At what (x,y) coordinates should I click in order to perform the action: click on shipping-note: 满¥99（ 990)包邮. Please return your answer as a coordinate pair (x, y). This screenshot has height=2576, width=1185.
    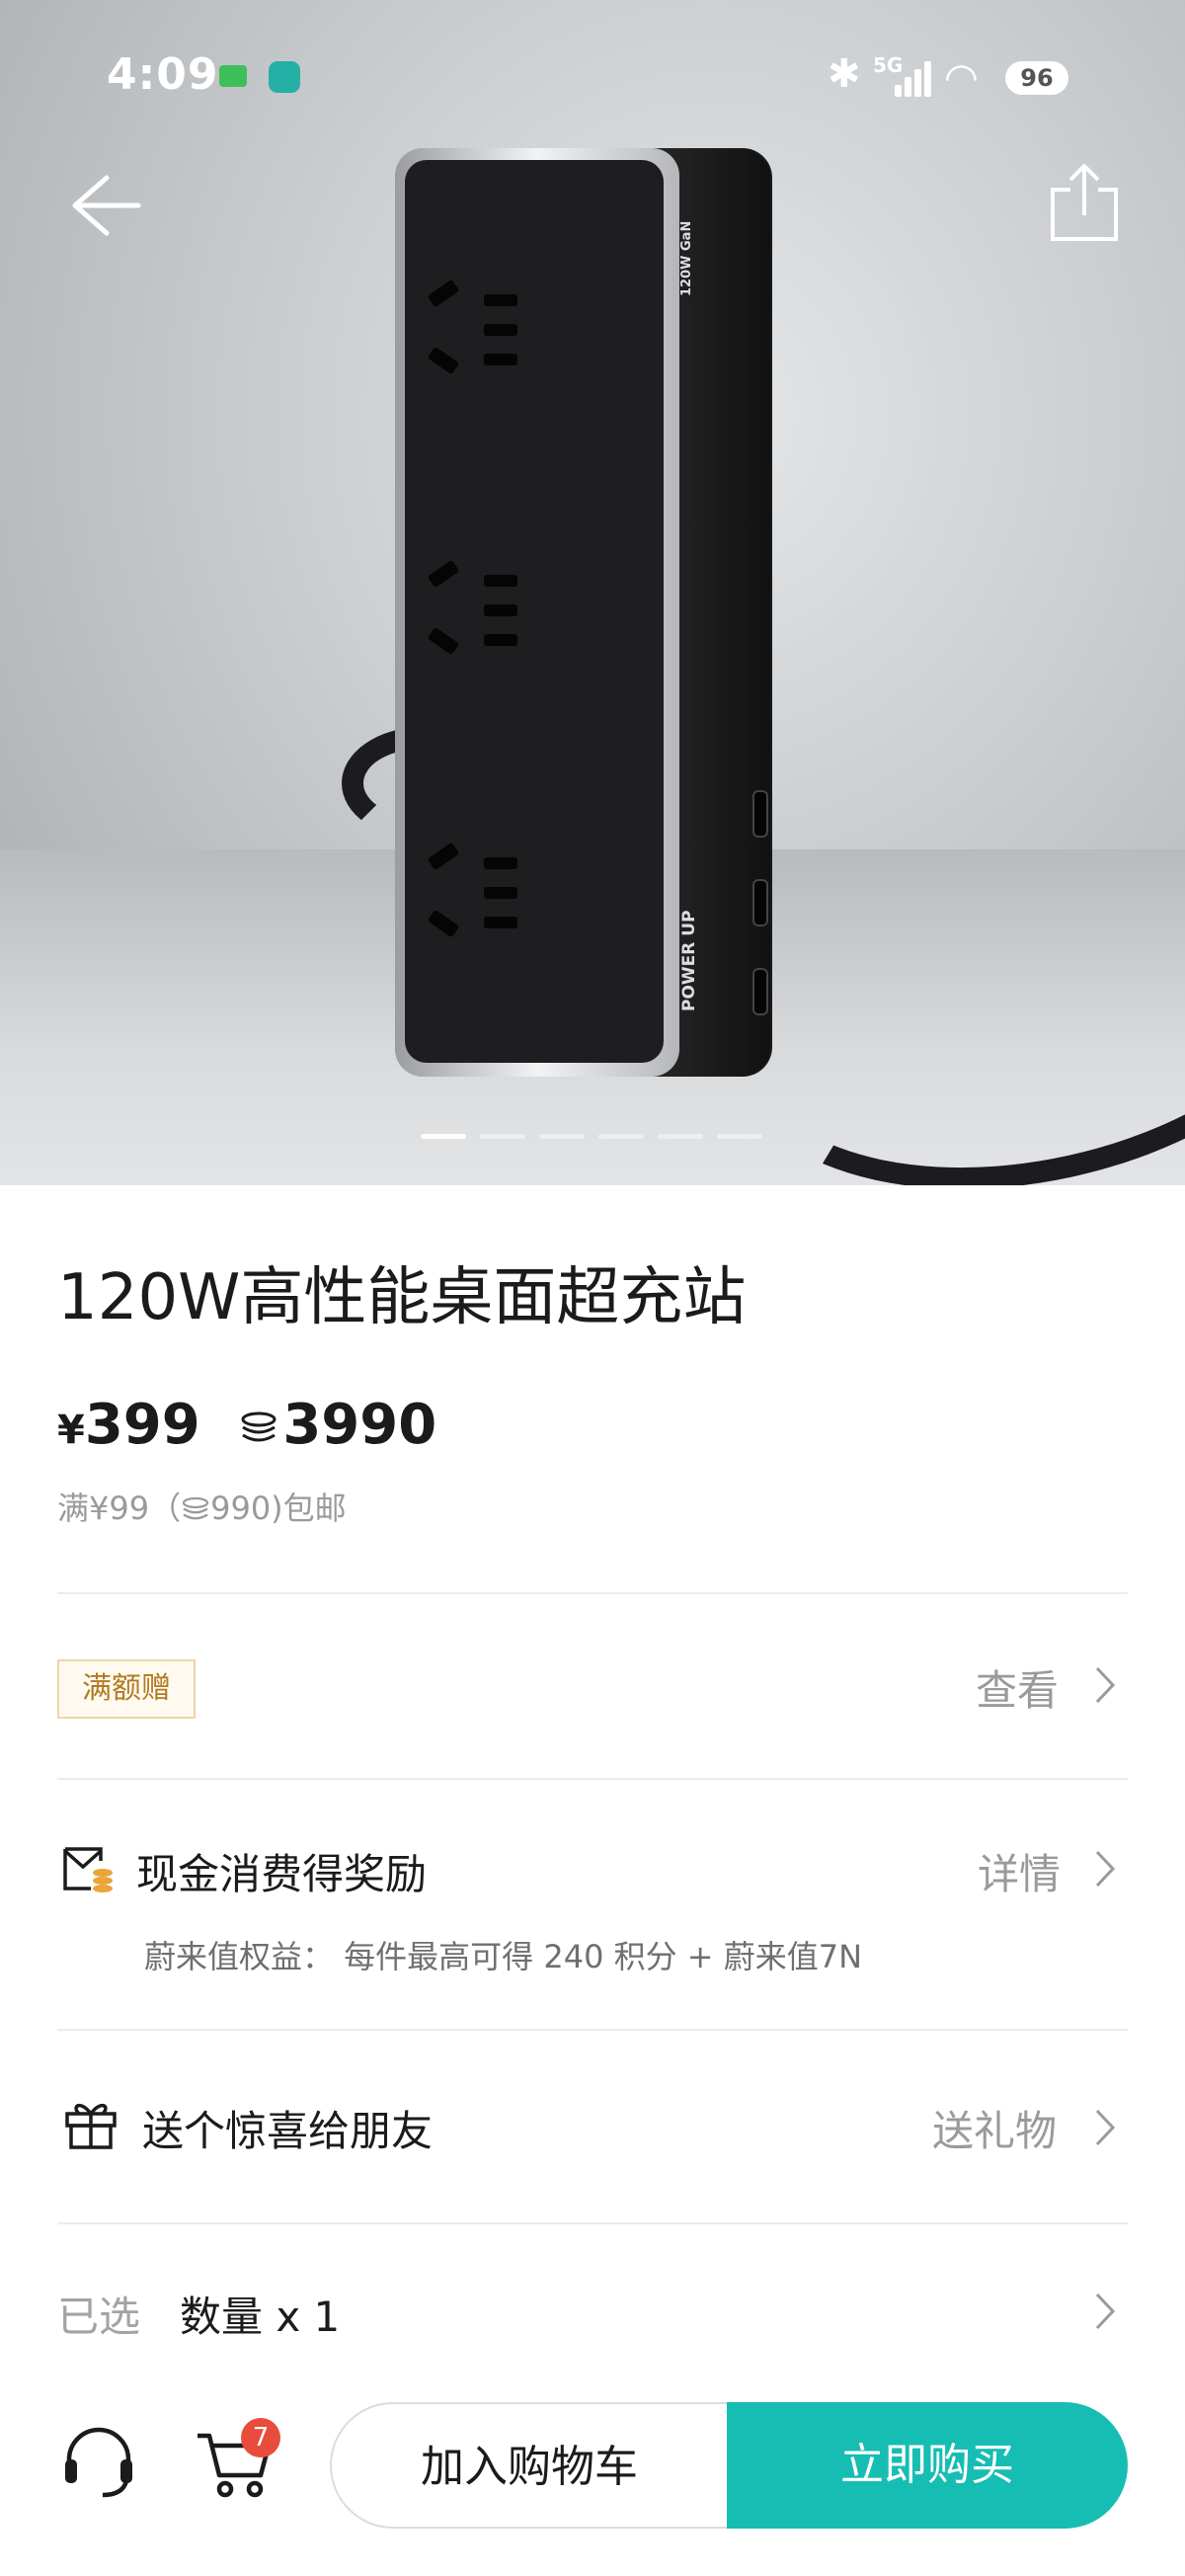
    Looking at the image, I should click on (202, 1506).